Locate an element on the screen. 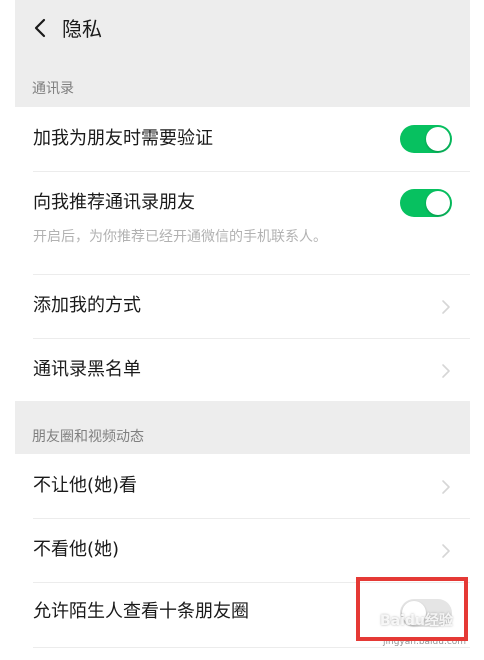  row-blacklist: 通讯录黑名单 is located at coordinates (242, 370).